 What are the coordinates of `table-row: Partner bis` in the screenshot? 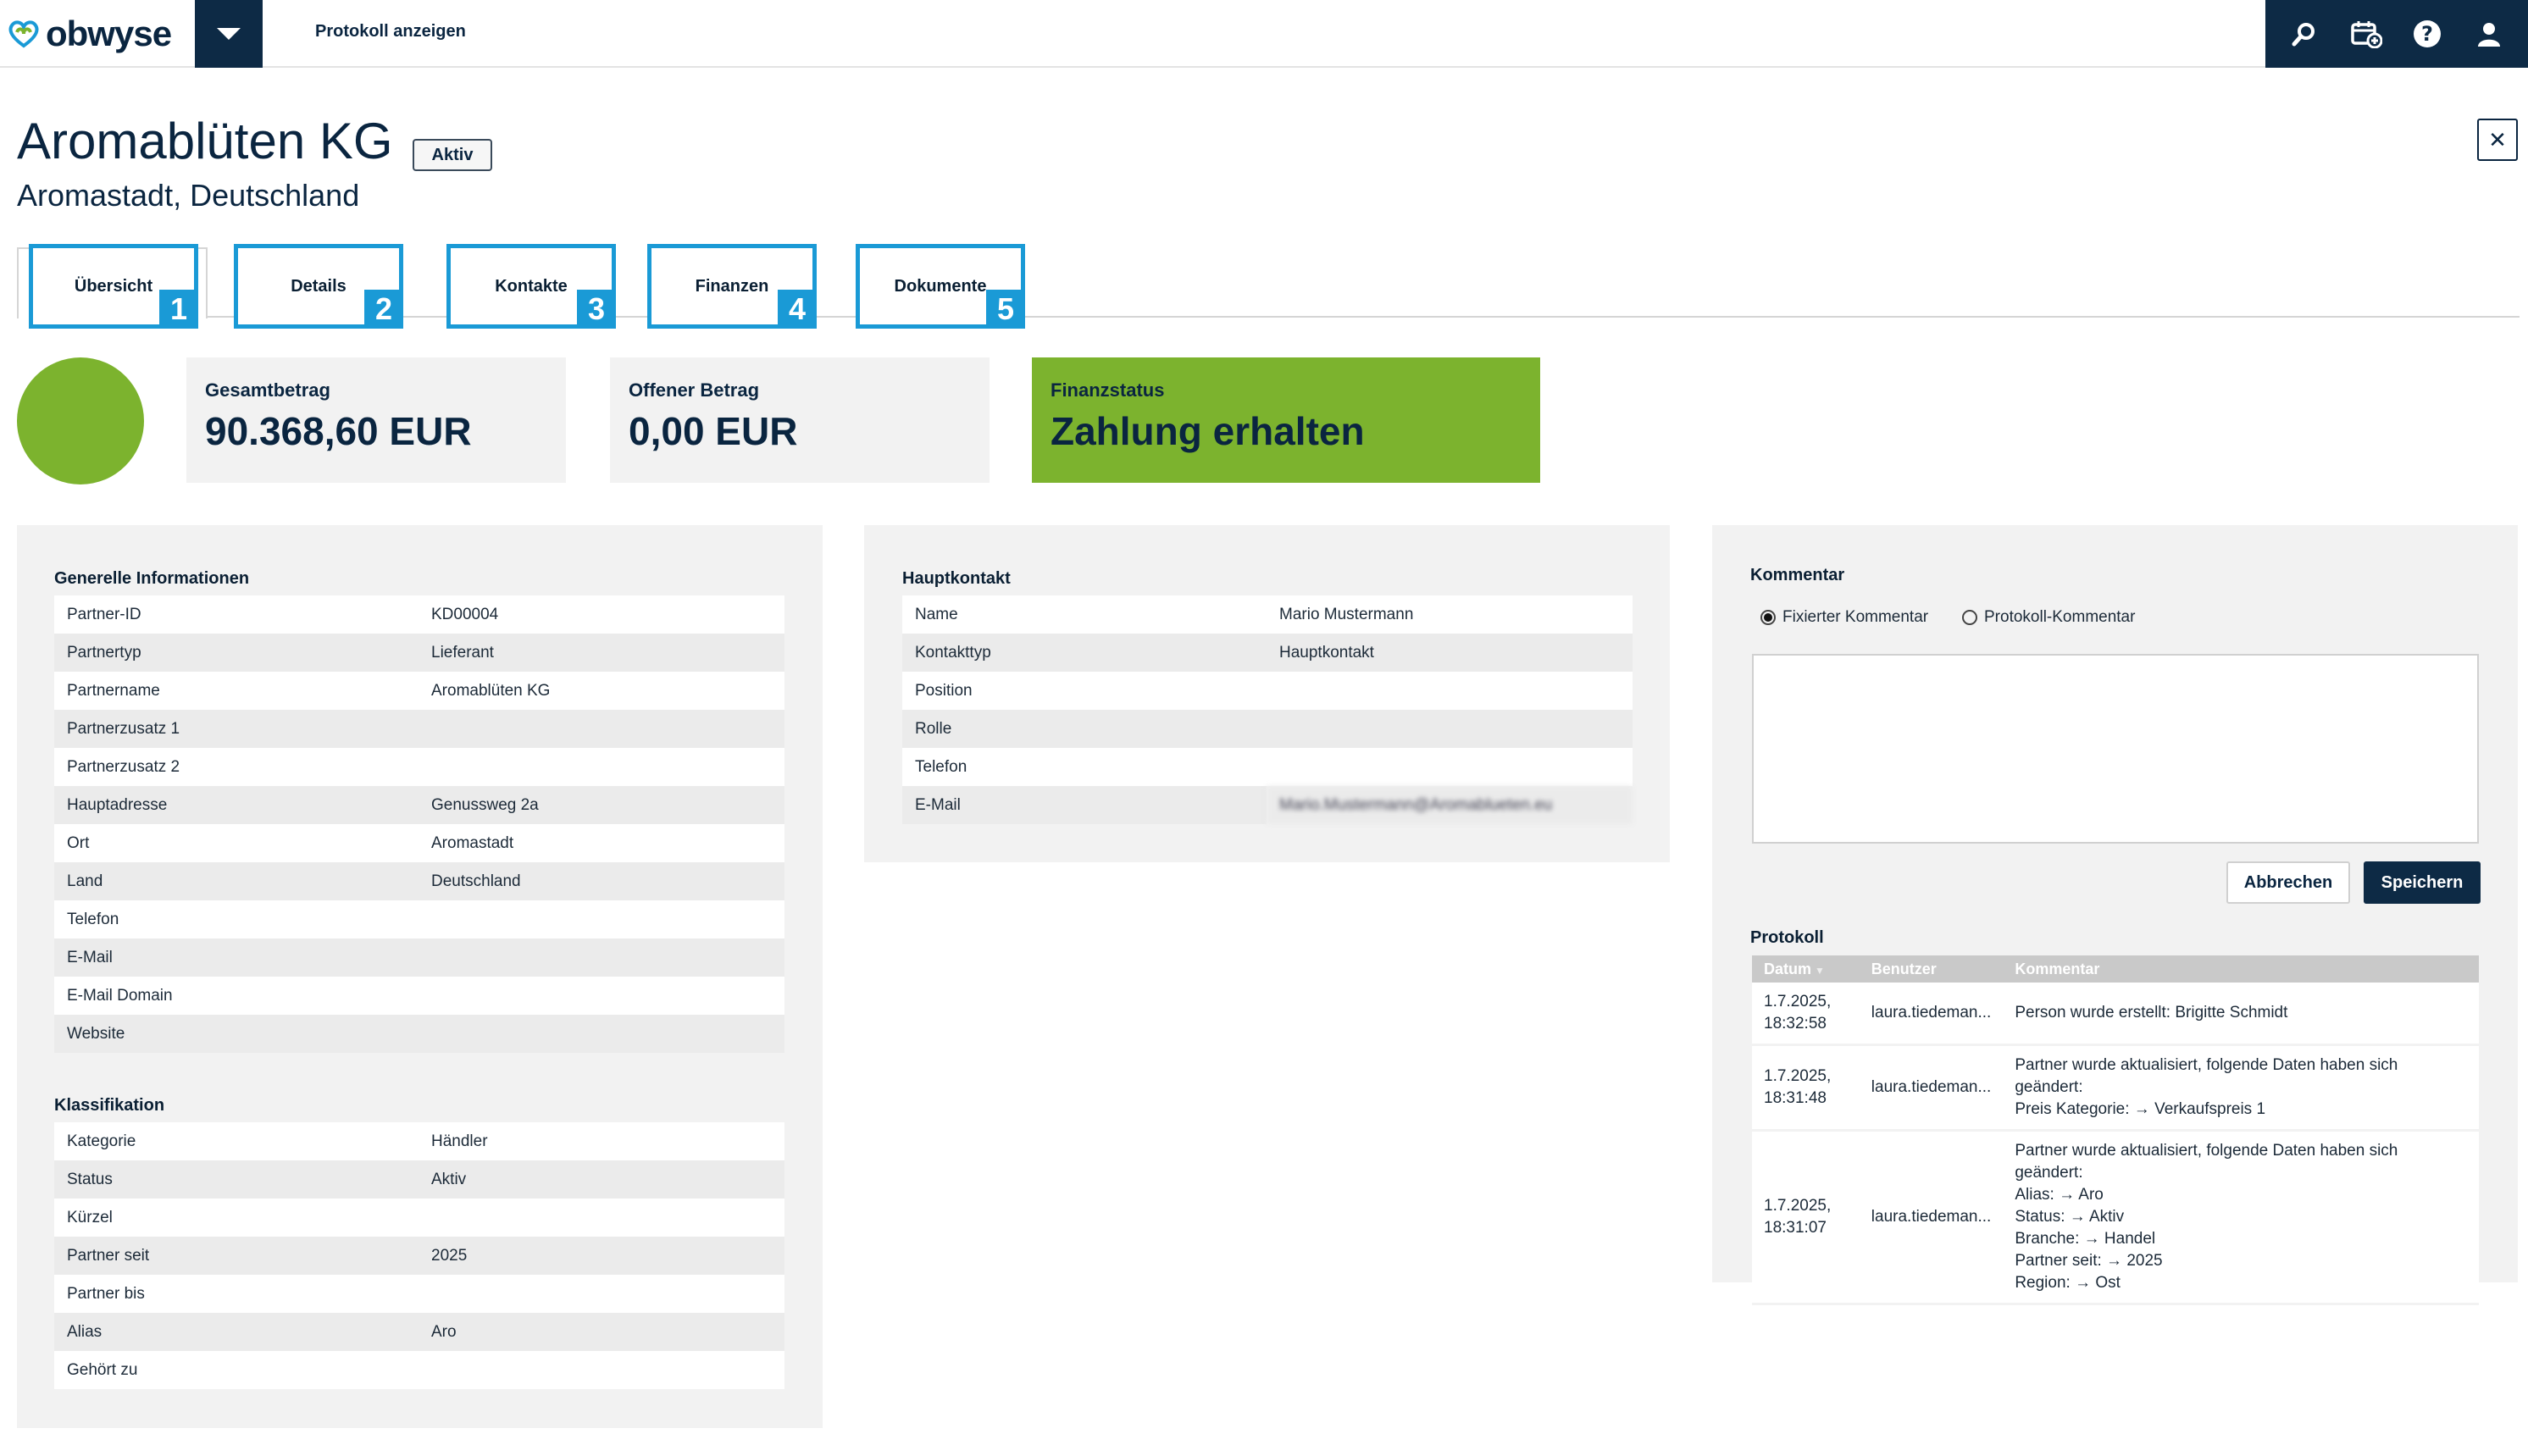 It's located at (419, 1294).